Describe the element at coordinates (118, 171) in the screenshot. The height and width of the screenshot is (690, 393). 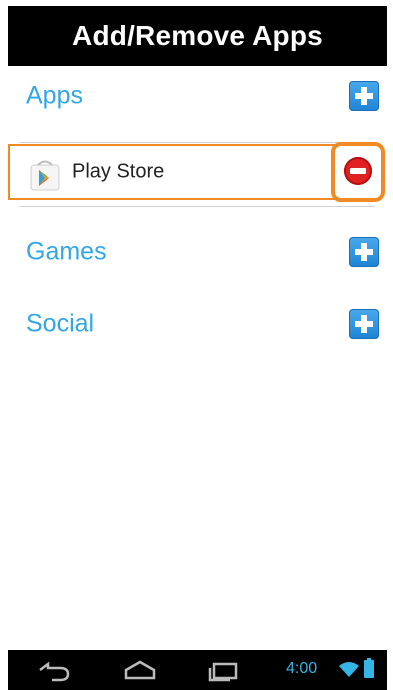
I see `app-name: Play Store` at that location.